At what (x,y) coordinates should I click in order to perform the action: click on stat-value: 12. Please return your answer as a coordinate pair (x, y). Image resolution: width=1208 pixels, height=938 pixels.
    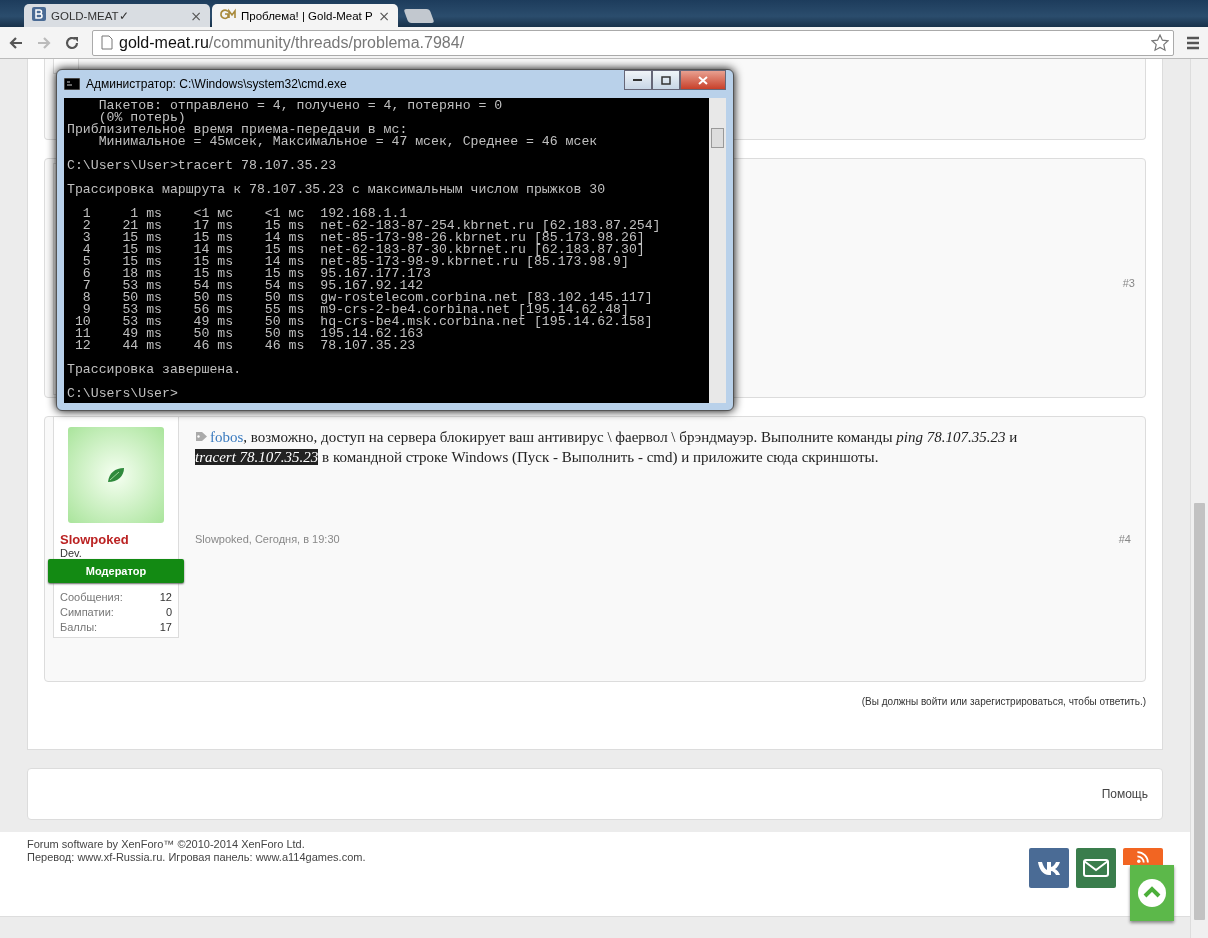
    Looking at the image, I should click on (165, 597).